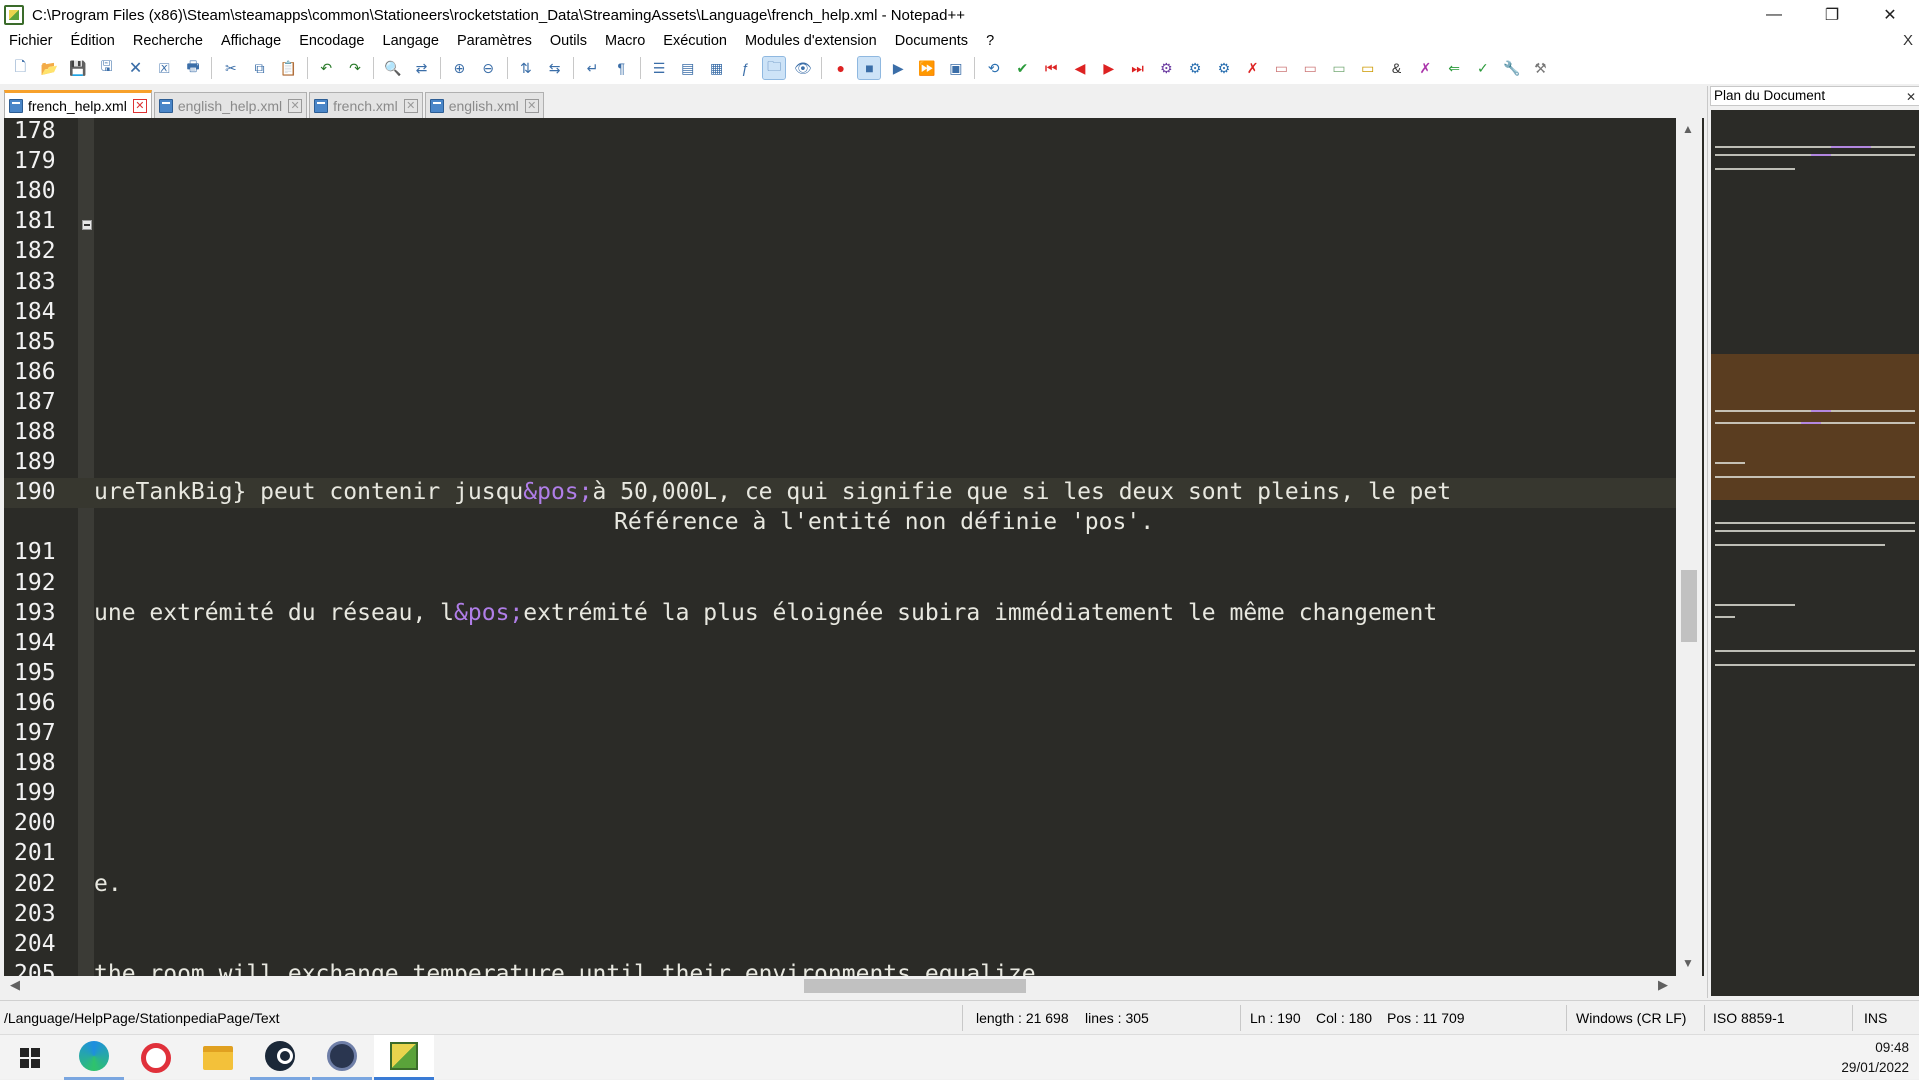 The width and height of the screenshot is (1919, 1080). Describe the element at coordinates (621, 68) in the screenshot. I see `show-all-chars-icon: ¶` at that location.